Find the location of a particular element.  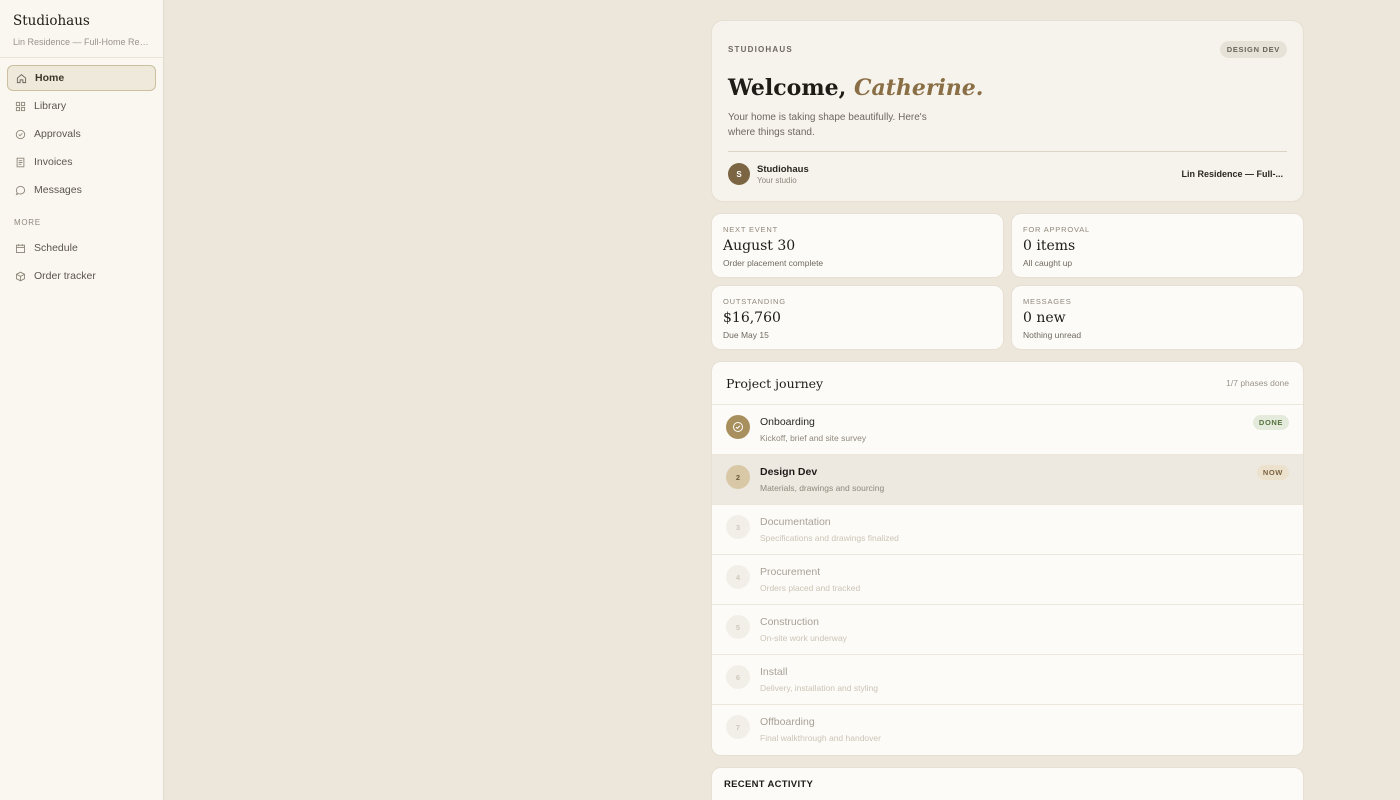

sidebar-section-more: MORE is located at coordinates (27, 222).